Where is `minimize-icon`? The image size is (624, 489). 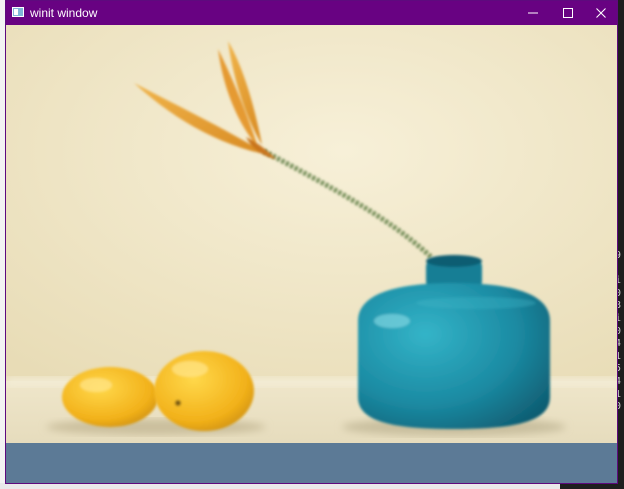 minimize-icon is located at coordinates (533, 13).